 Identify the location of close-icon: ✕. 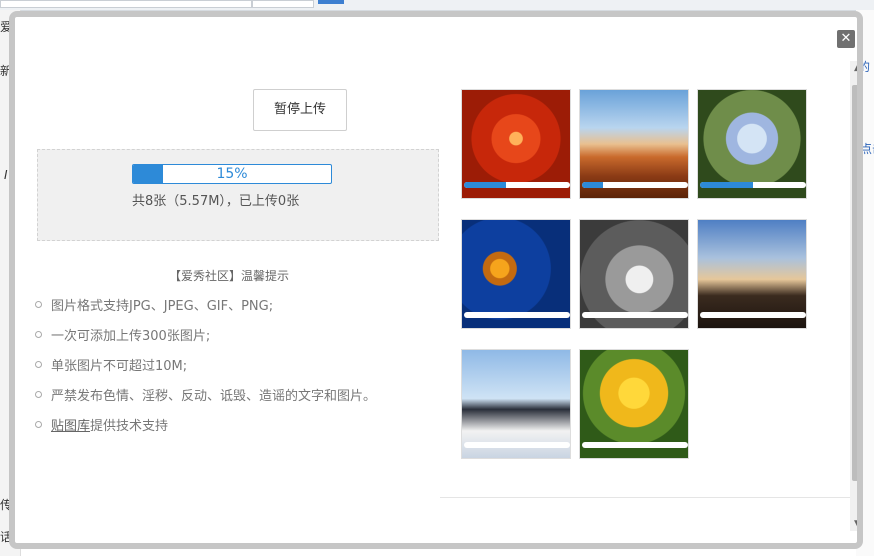
(846, 39).